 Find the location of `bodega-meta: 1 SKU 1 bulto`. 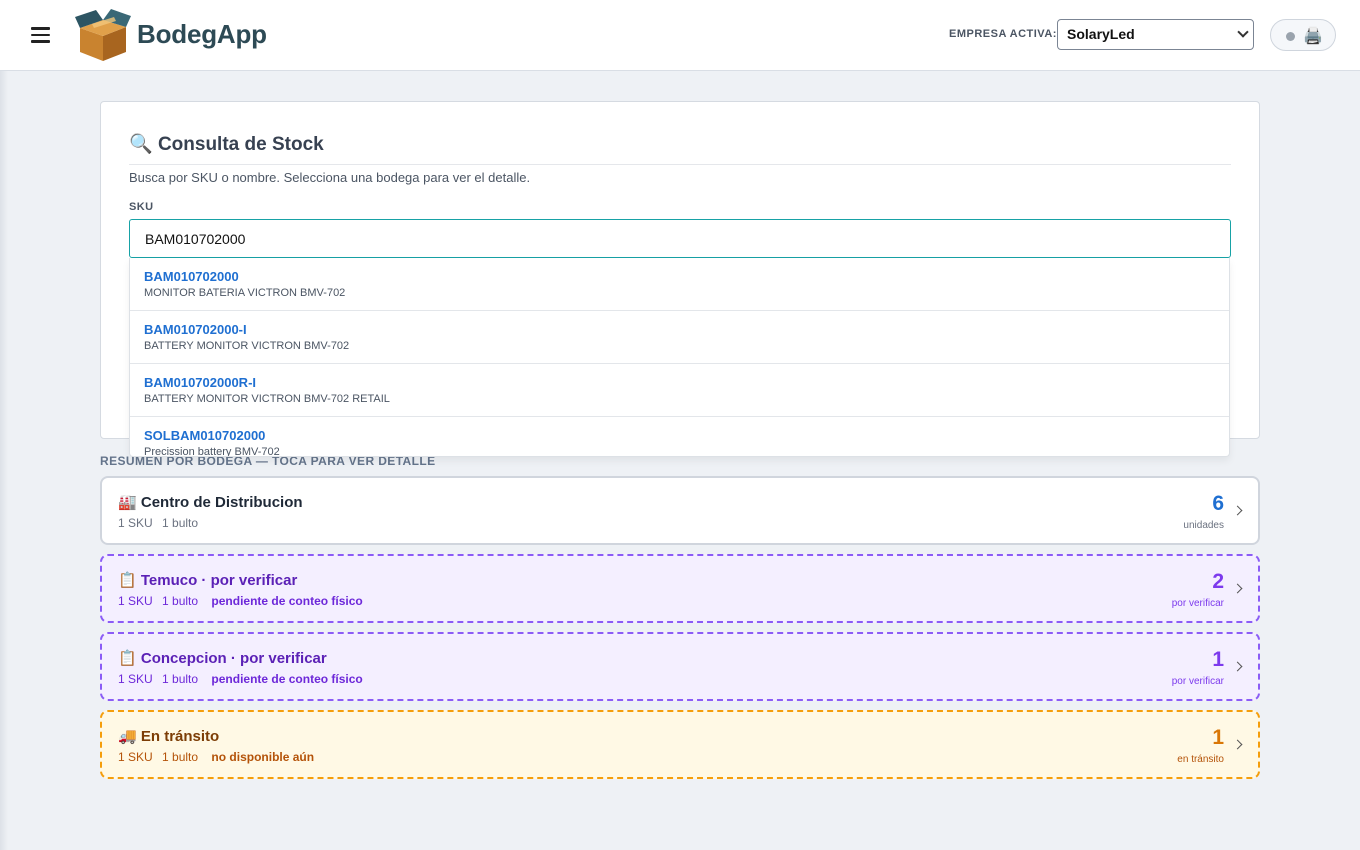

bodega-meta: 1 SKU 1 bulto is located at coordinates (161, 523).